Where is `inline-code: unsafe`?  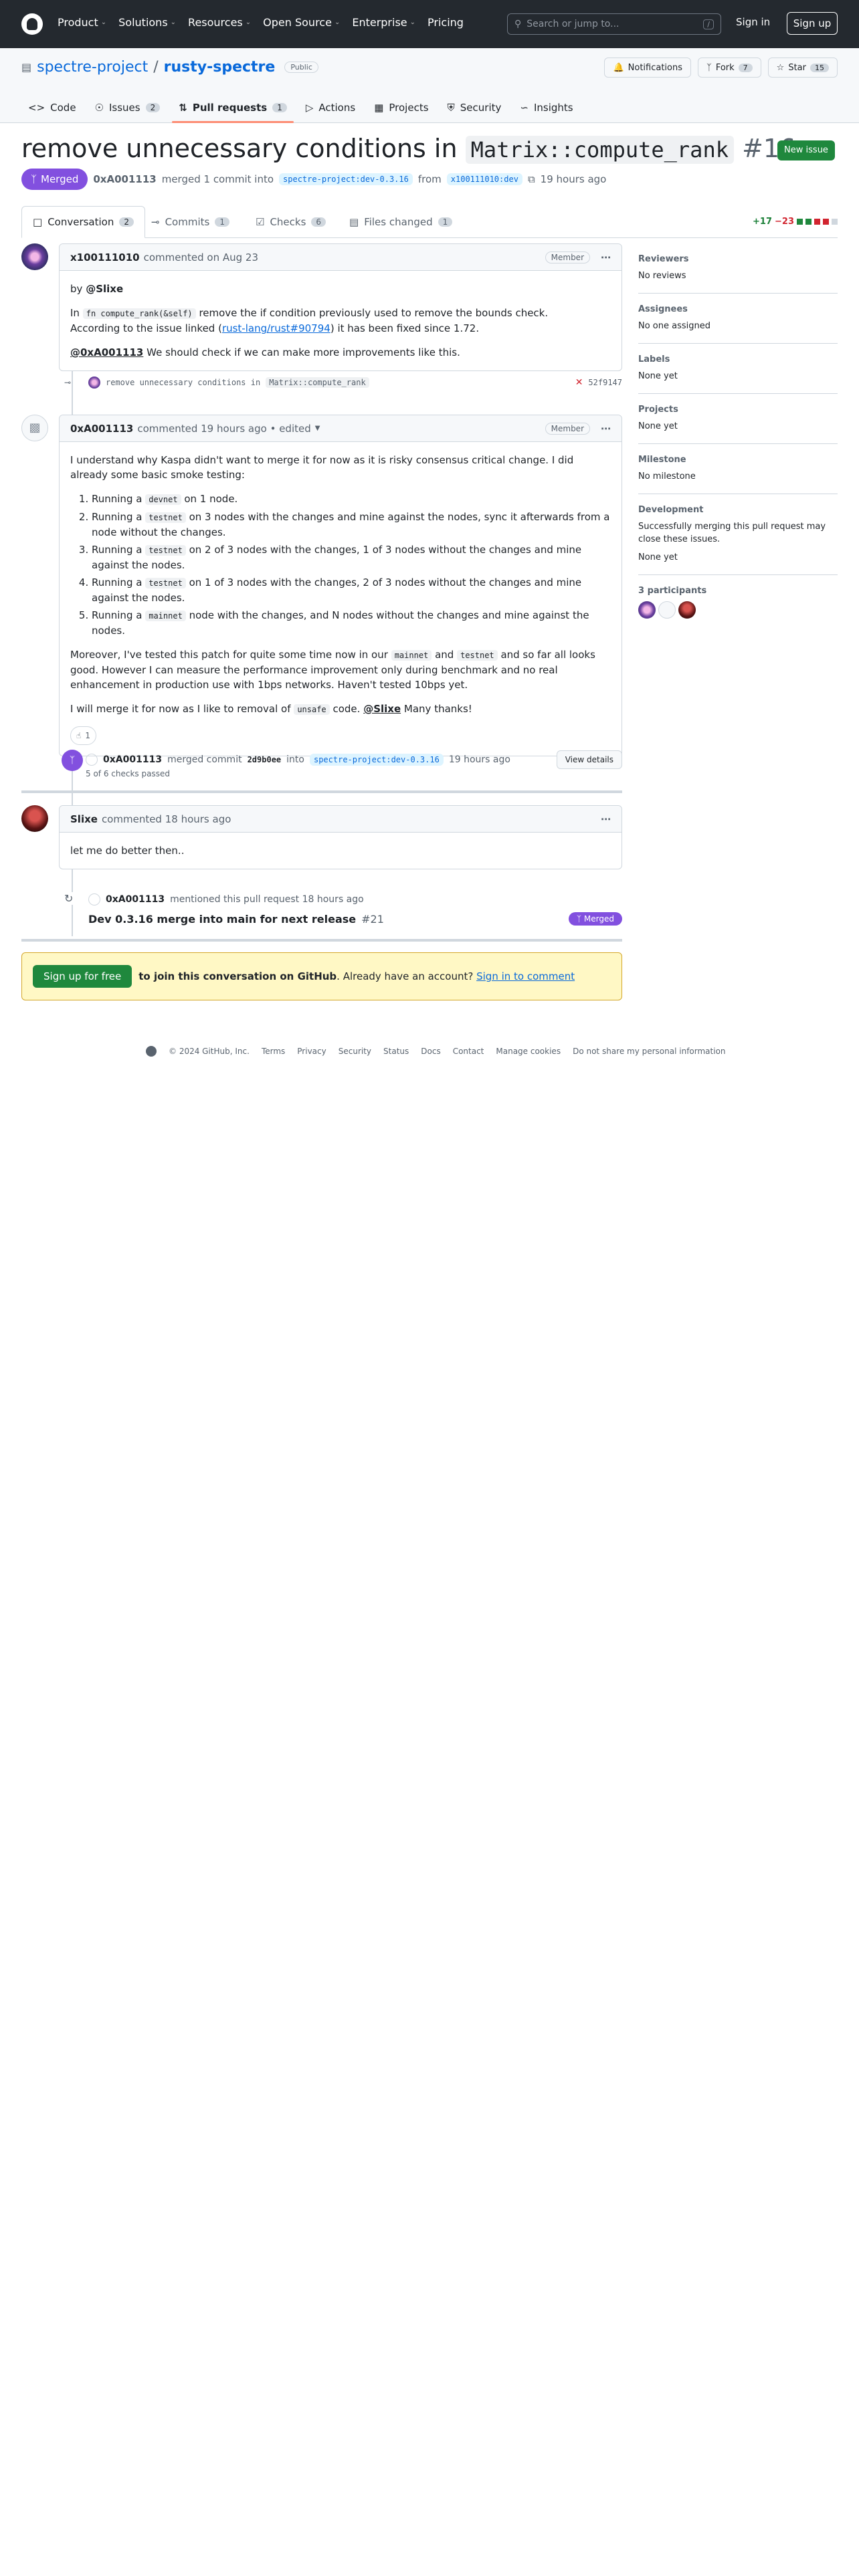
inline-code: unsafe is located at coordinates (312, 709).